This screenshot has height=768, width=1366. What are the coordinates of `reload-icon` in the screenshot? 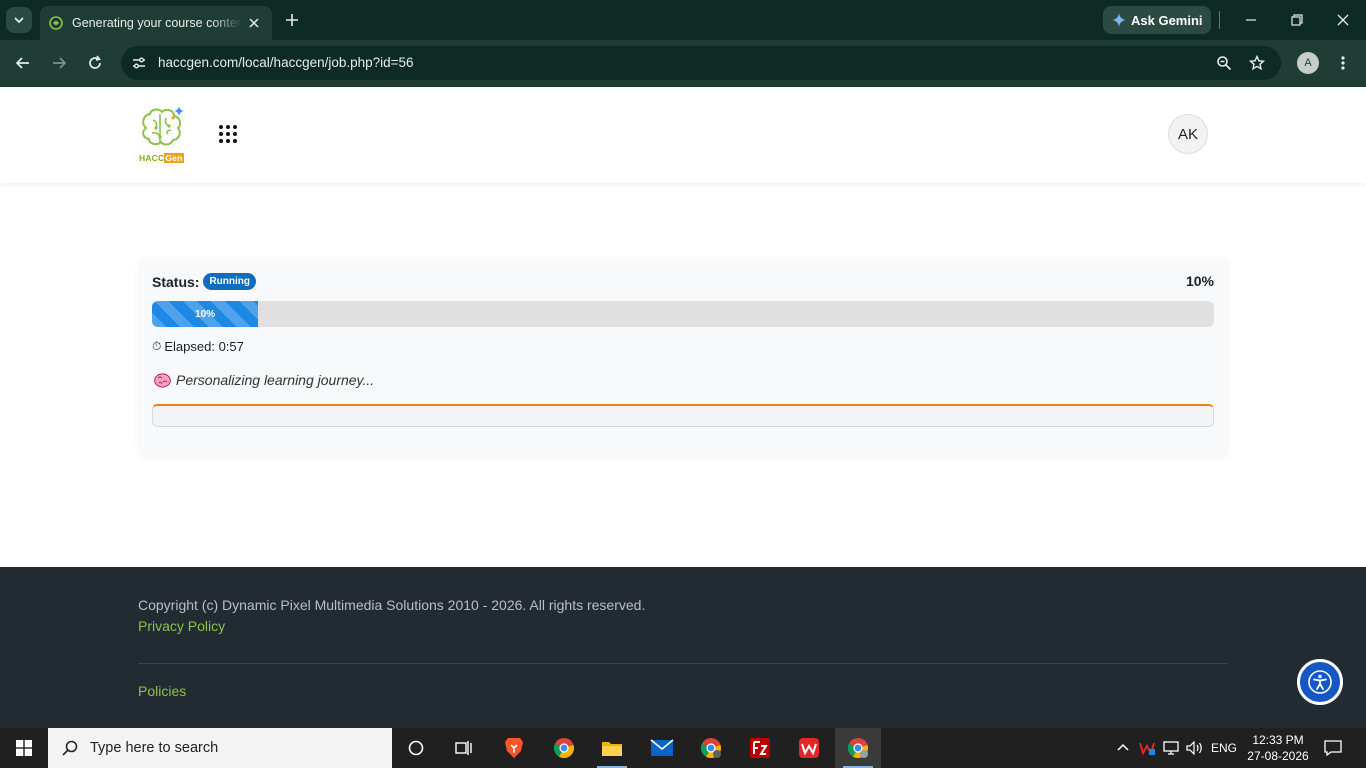 It's located at (95, 62).